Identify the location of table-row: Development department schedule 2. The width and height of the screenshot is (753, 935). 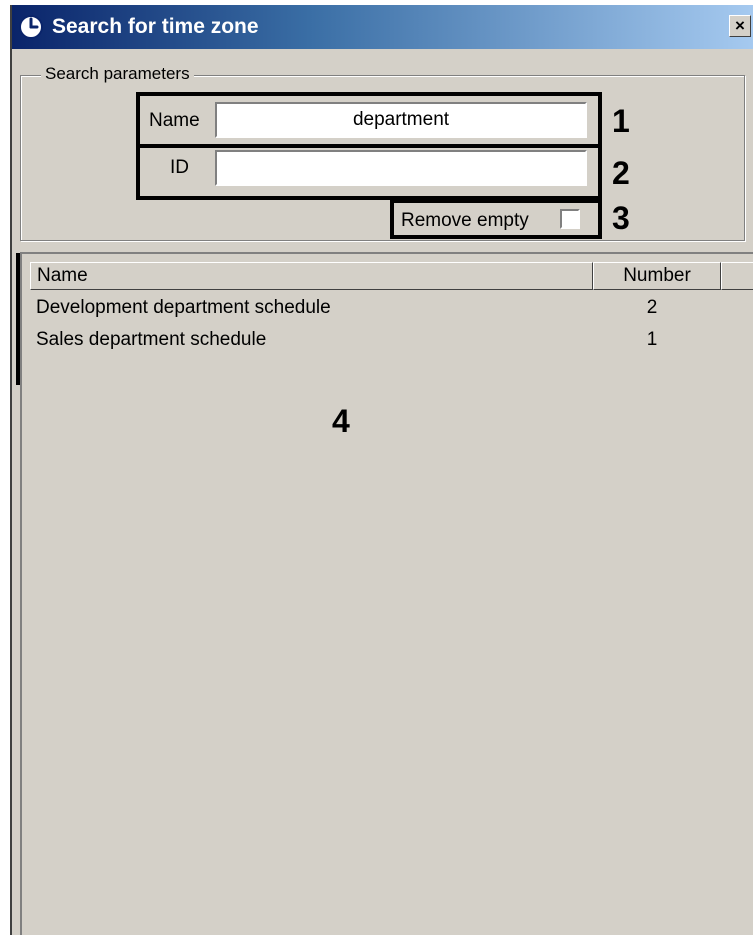
(372, 309).